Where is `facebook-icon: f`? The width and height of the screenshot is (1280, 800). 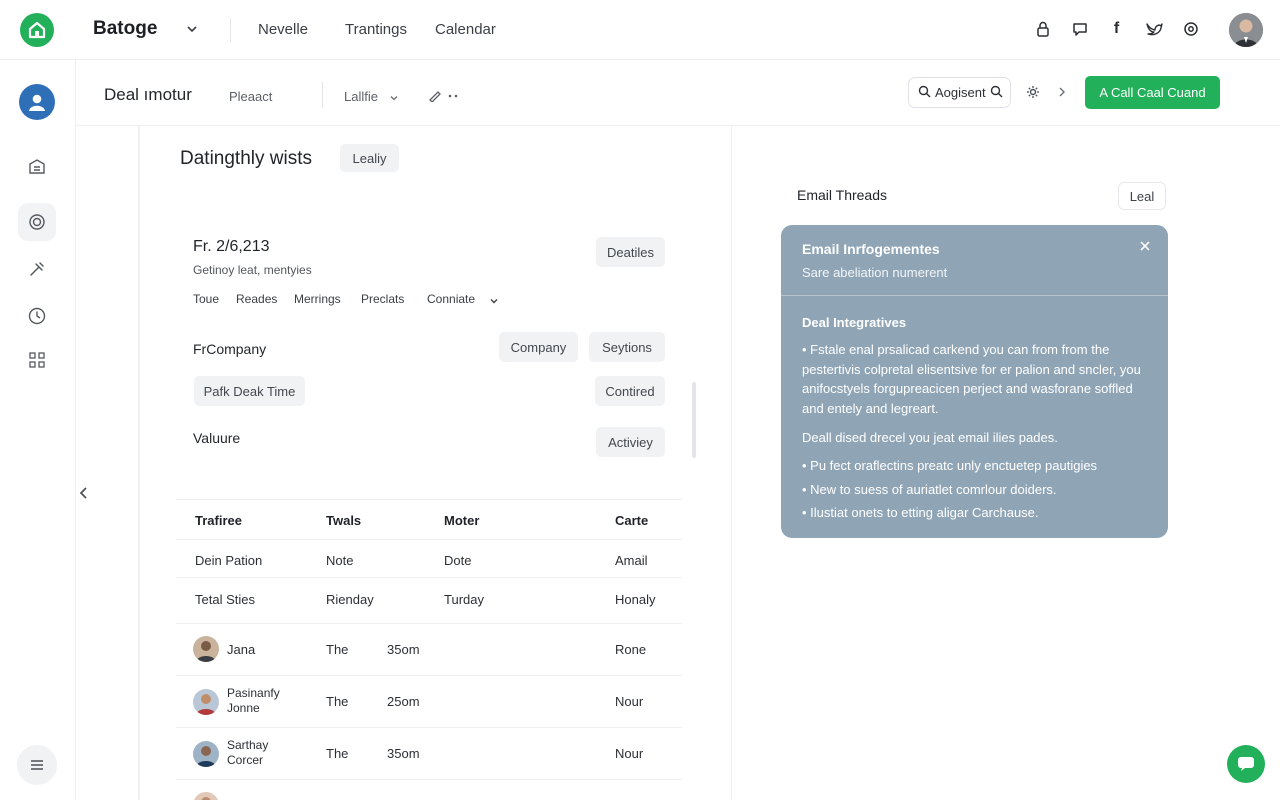 facebook-icon: f is located at coordinates (1116, 29).